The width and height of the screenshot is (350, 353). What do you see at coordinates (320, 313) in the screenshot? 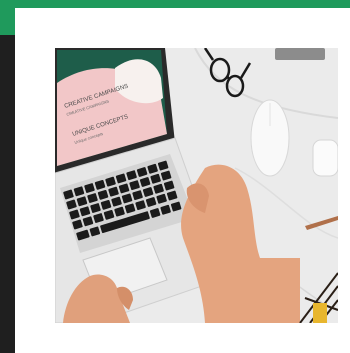
I see `basket-item` at bounding box center [320, 313].